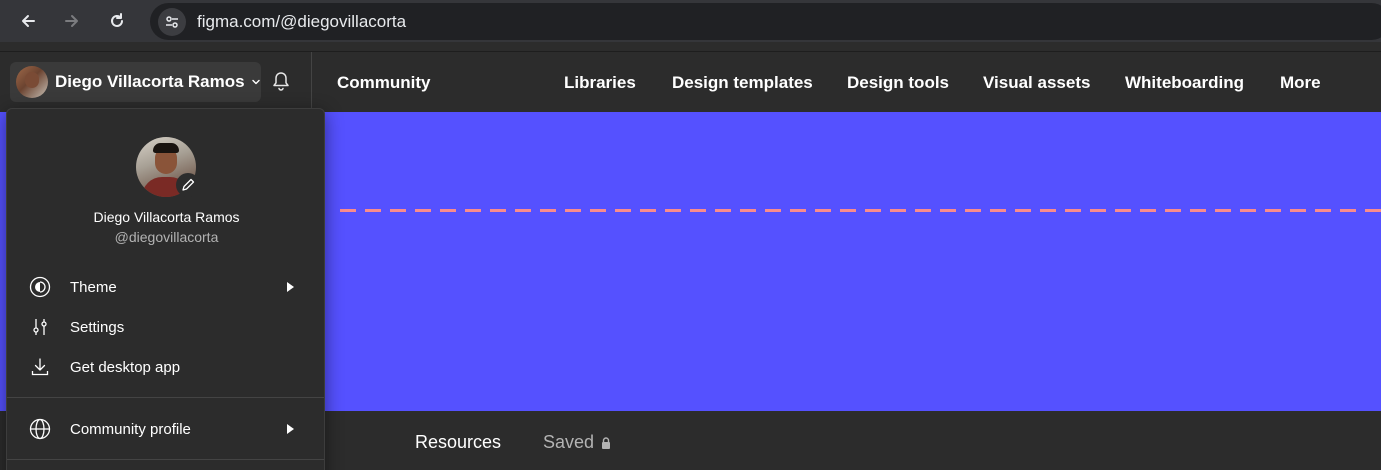 The width and height of the screenshot is (1381, 470). Describe the element at coordinates (125, 367) in the screenshot. I see `menu-item-label: Get desktop app` at that location.